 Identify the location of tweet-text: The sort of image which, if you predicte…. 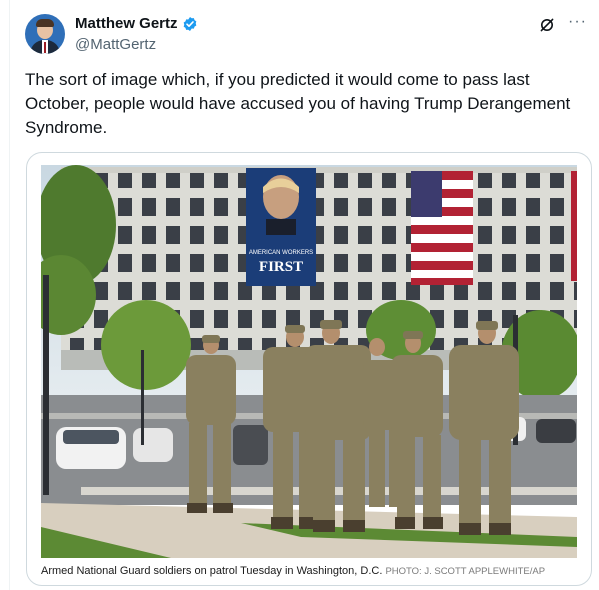
(298, 103).